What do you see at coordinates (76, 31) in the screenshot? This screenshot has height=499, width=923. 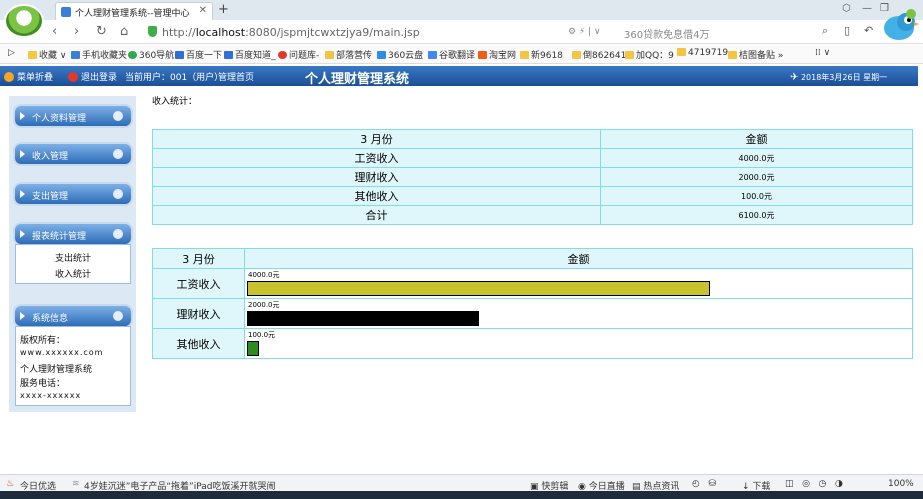 I see `forward-icon: ›` at bounding box center [76, 31].